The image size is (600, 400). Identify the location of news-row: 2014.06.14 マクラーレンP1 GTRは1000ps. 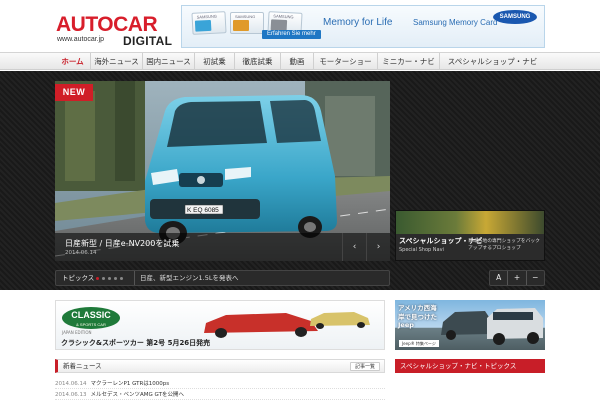
(220, 384).